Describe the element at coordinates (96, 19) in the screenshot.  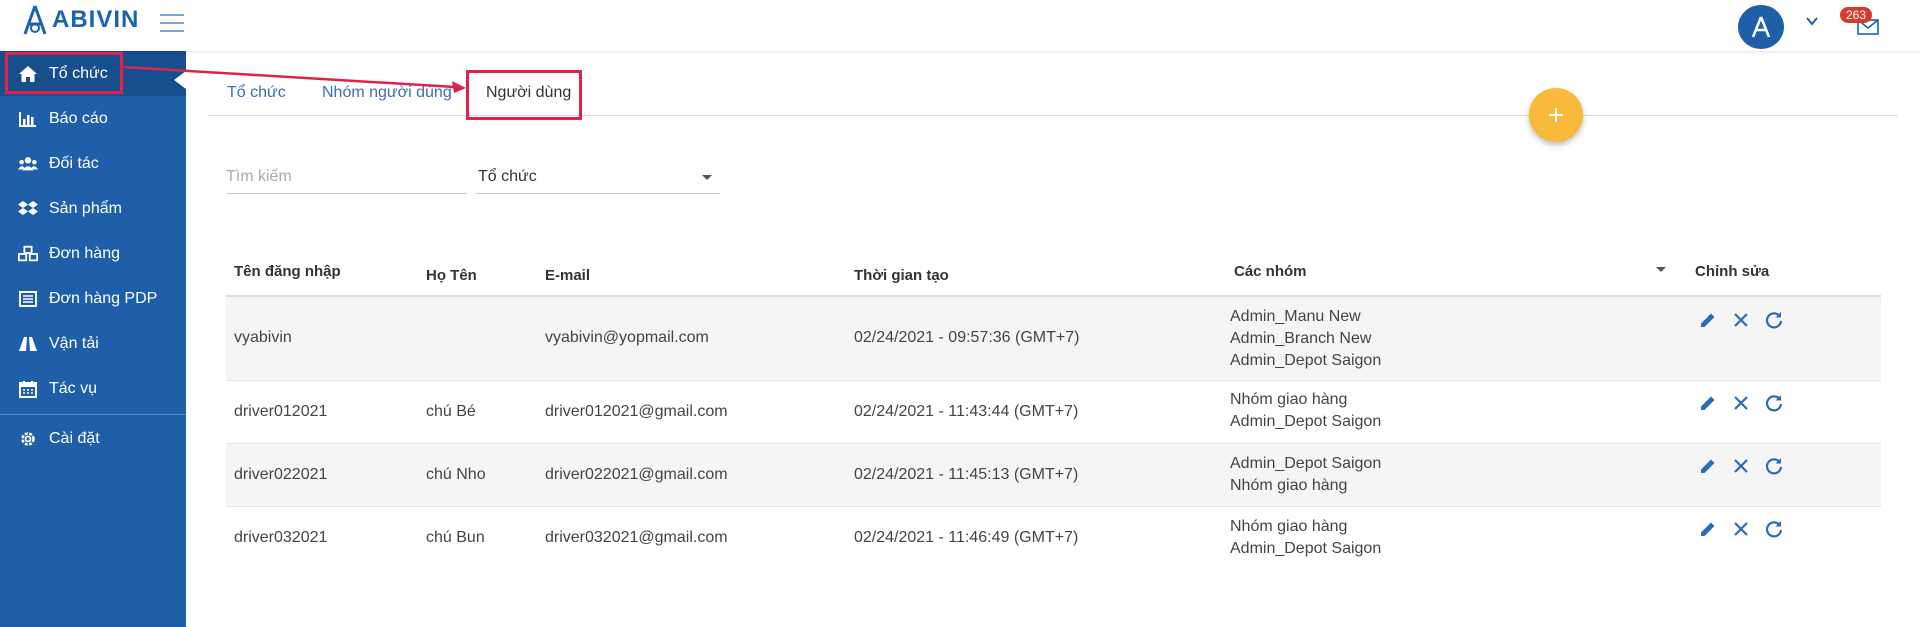
I see `logo-text: ABIVIN` at that location.